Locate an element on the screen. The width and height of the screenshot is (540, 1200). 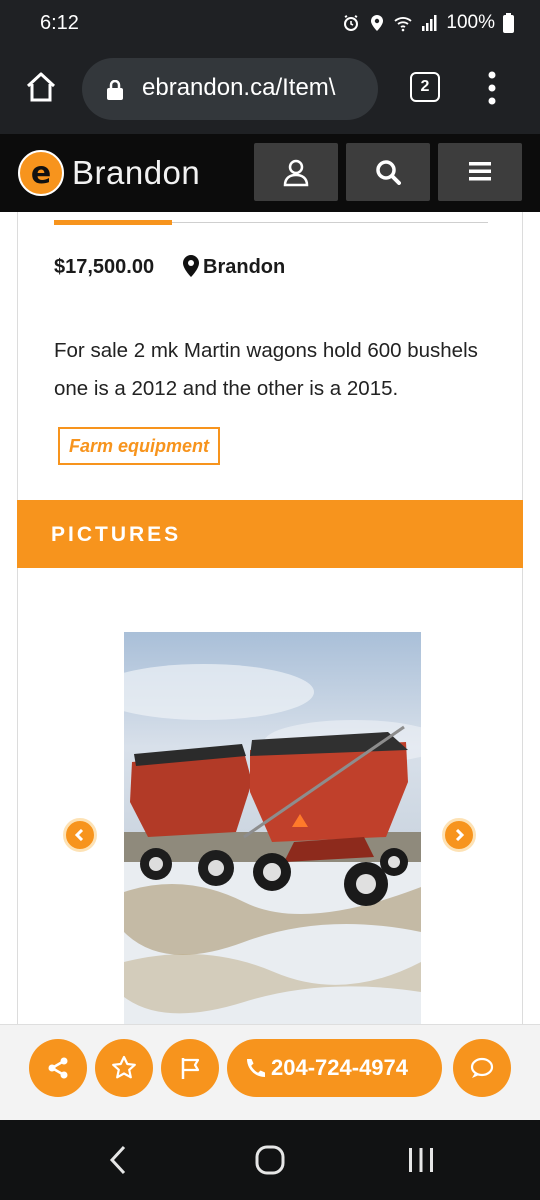
search-icon is located at coordinates (388, 172).